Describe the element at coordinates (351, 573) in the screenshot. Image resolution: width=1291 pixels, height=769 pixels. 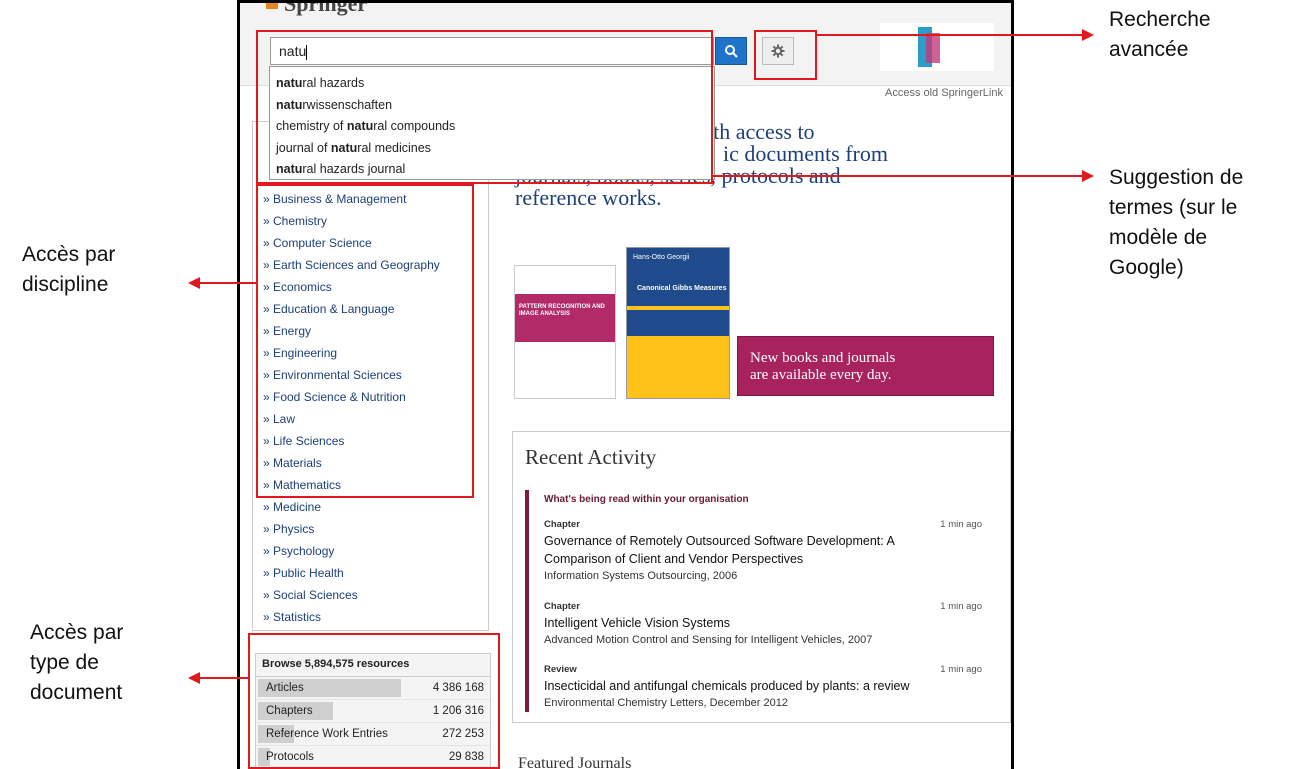
I see `discipline-link: » Public Health` at that location.